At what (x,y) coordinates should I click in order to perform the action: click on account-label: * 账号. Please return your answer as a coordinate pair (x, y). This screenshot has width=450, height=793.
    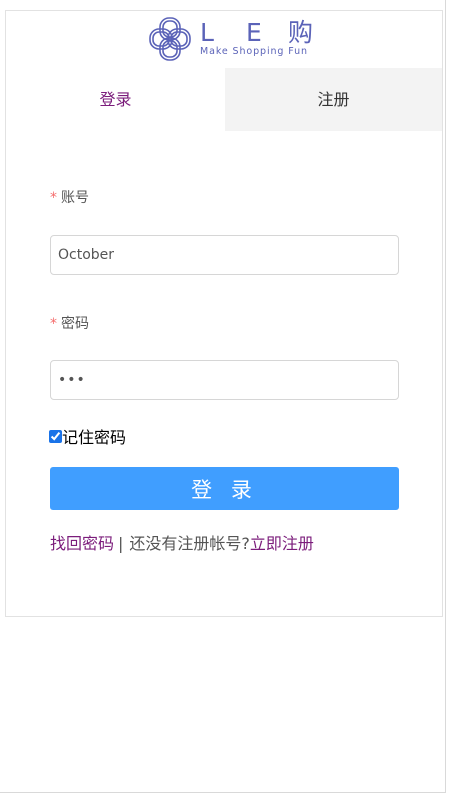
    Looking at the image, I should click on (69, 197).